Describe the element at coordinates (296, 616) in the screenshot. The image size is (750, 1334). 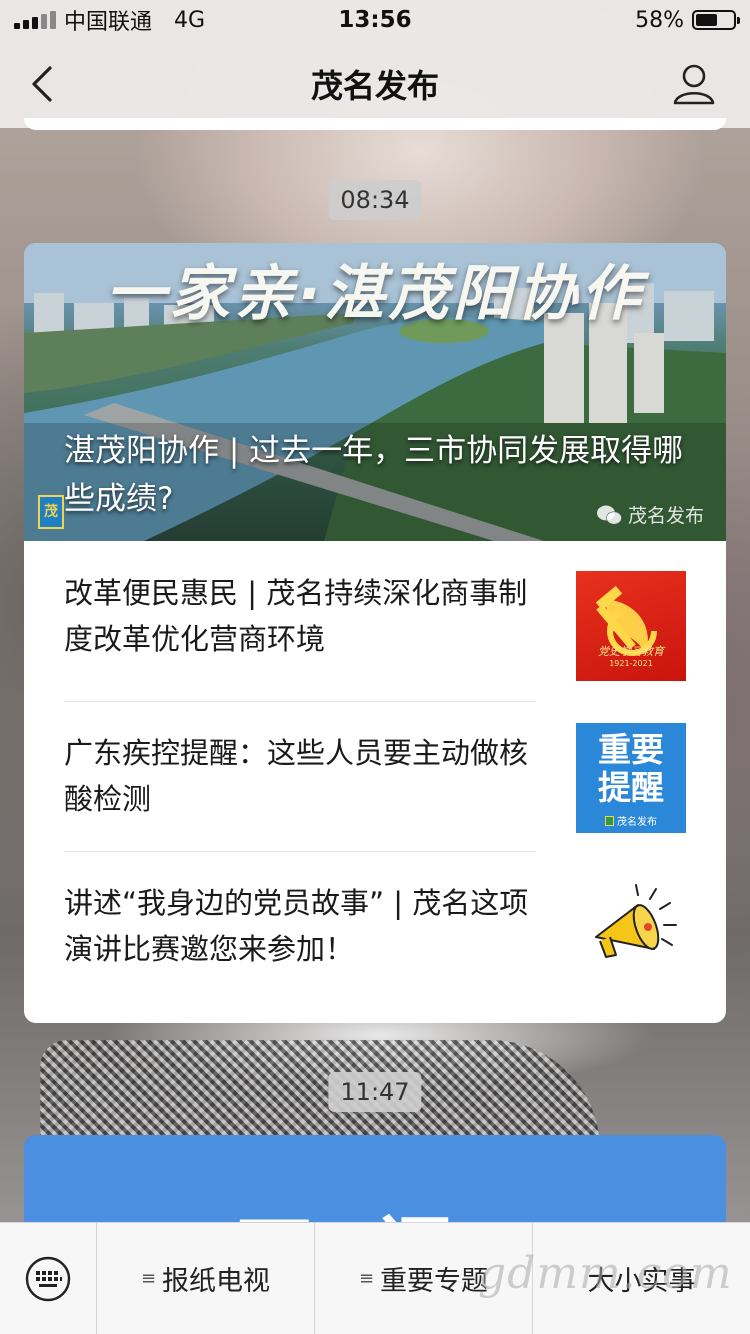
I see `article-title: 改革便民惠民 | 茂名持续深化商事制度改革优化营商环境` at that location.